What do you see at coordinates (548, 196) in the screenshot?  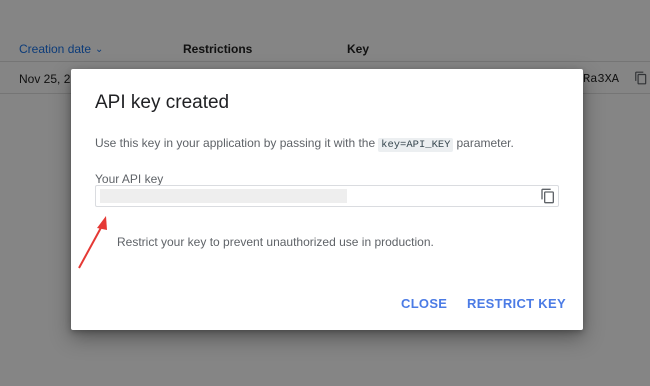 I see `copy-icon` at bounding box center [548, 196].